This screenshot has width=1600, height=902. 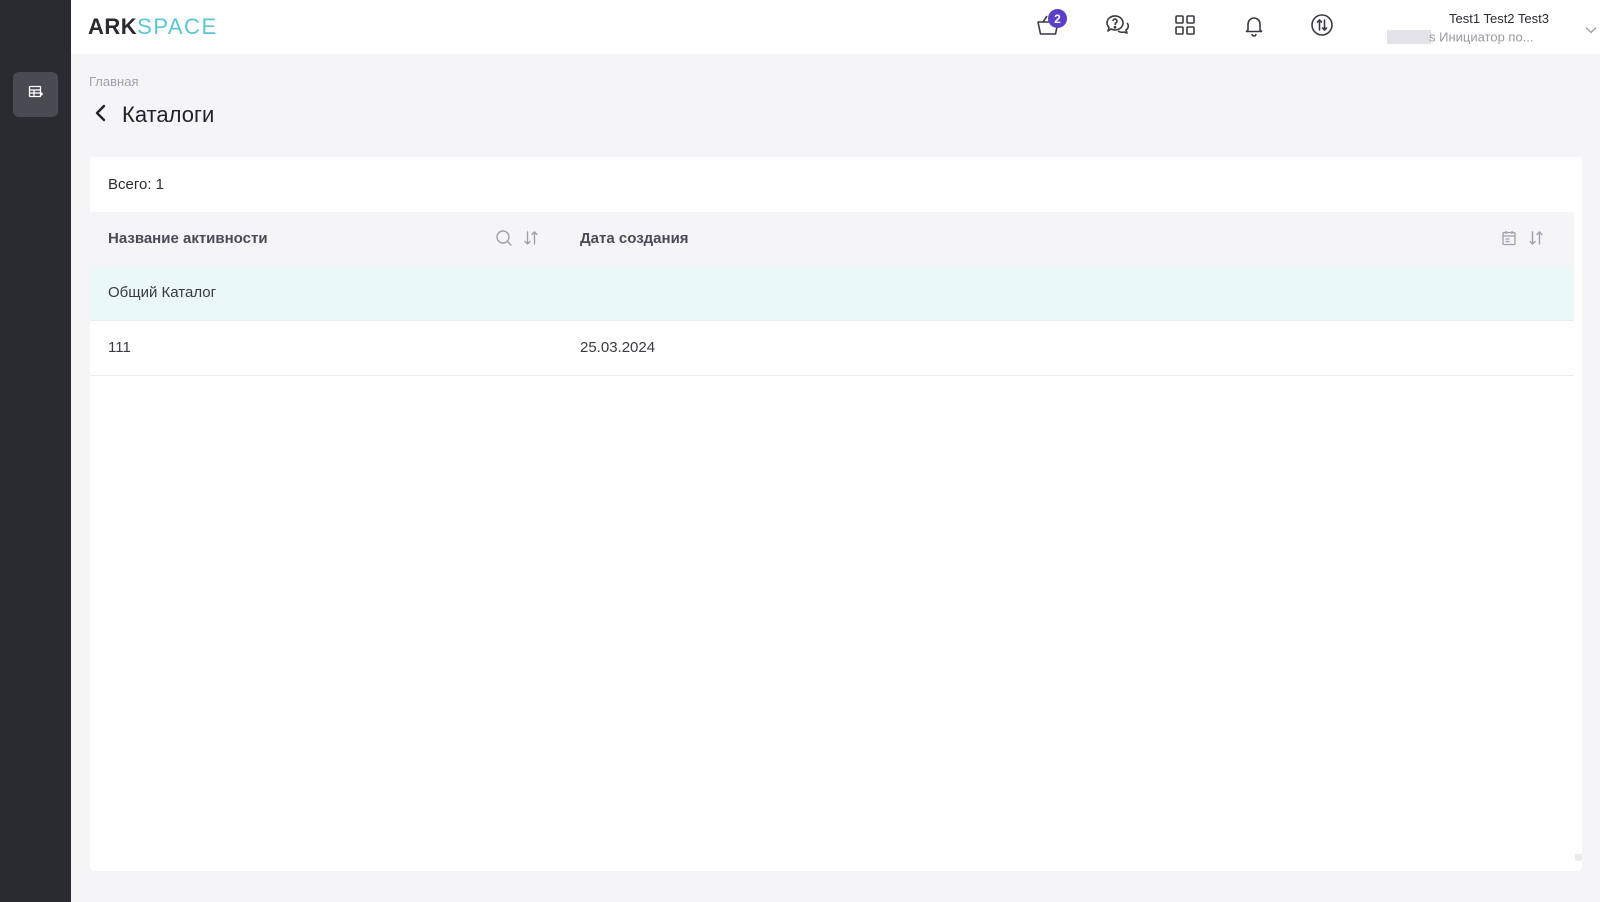 I want to click on column-header-date: Дата создания, so click(x=634, y=238).